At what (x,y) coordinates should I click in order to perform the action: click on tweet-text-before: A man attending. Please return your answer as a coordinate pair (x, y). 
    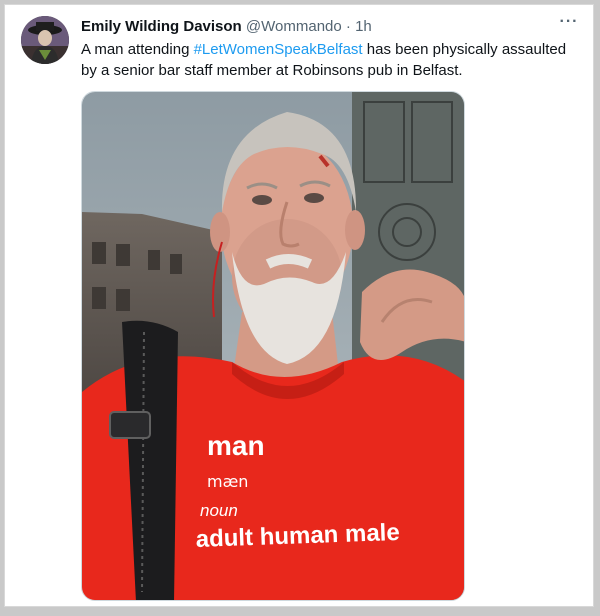
    Looking at the image, I should click on (137, 49).